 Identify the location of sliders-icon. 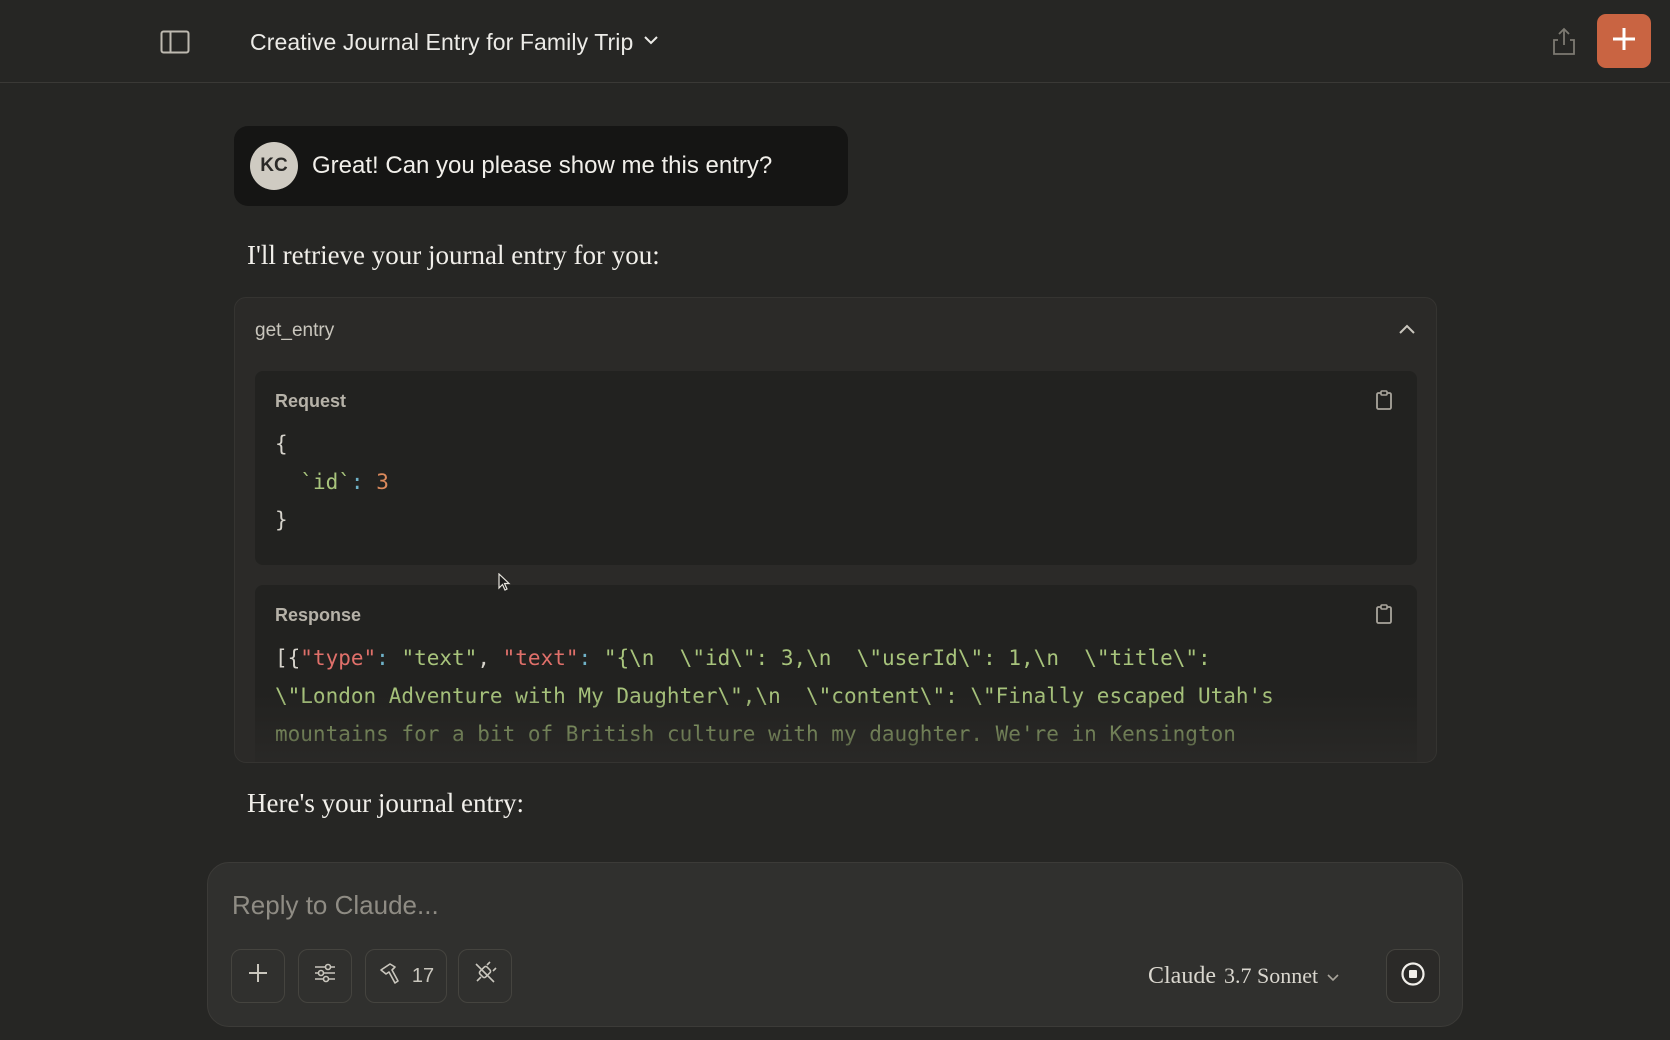
(325, 976).